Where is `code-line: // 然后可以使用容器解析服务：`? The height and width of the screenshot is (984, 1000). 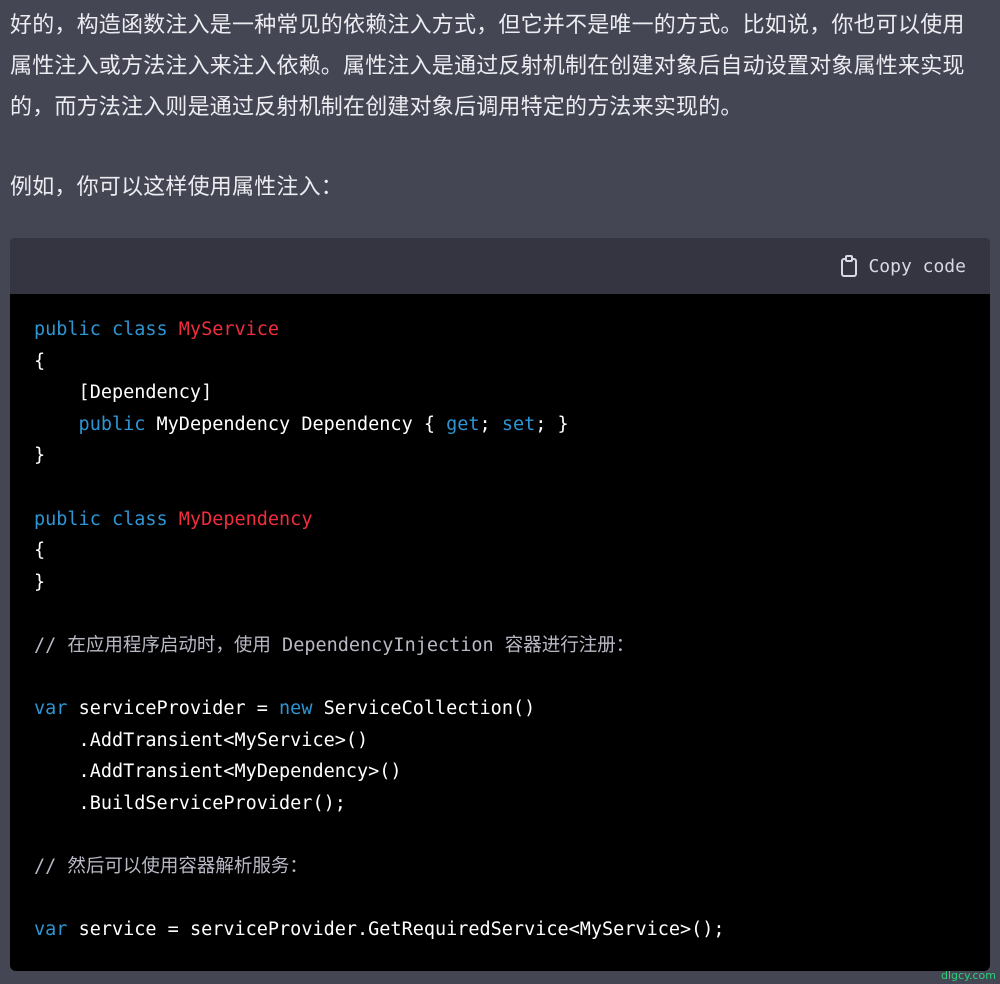 code-line: // 然后可以使用容器解析服务： is located at coordinates (500, 867).